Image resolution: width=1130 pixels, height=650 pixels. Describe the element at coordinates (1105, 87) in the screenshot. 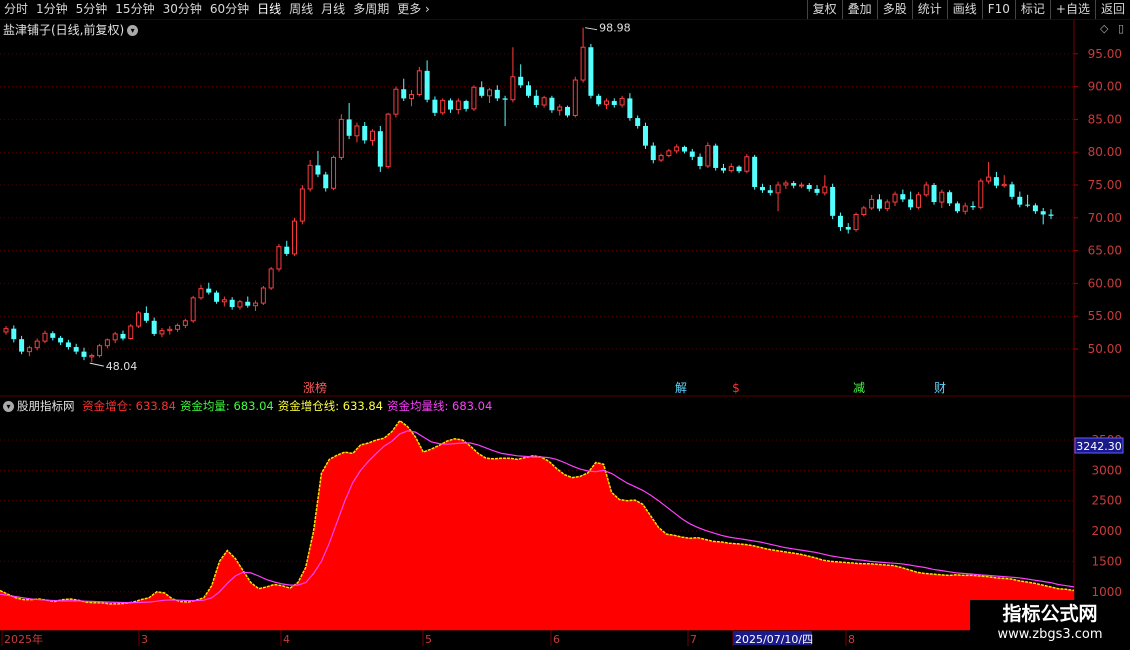

I see `price-label-1: 90.00` at that location.